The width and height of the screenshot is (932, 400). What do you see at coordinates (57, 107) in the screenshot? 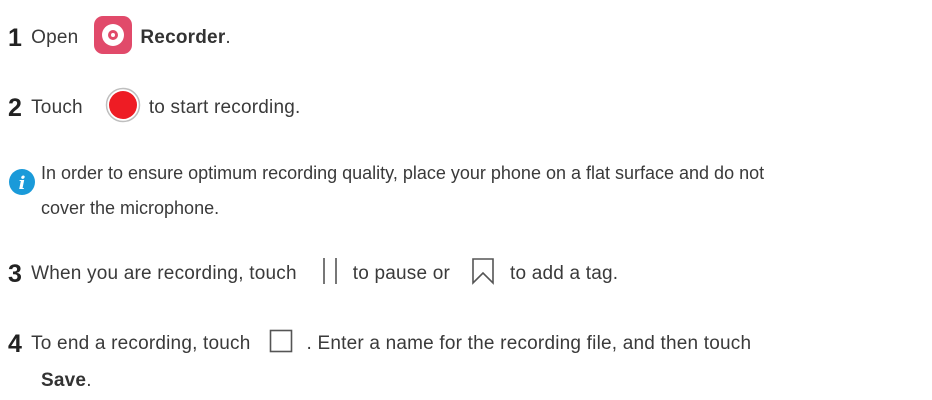
I see `step-text: Touch` at bounding box center [57, 107].